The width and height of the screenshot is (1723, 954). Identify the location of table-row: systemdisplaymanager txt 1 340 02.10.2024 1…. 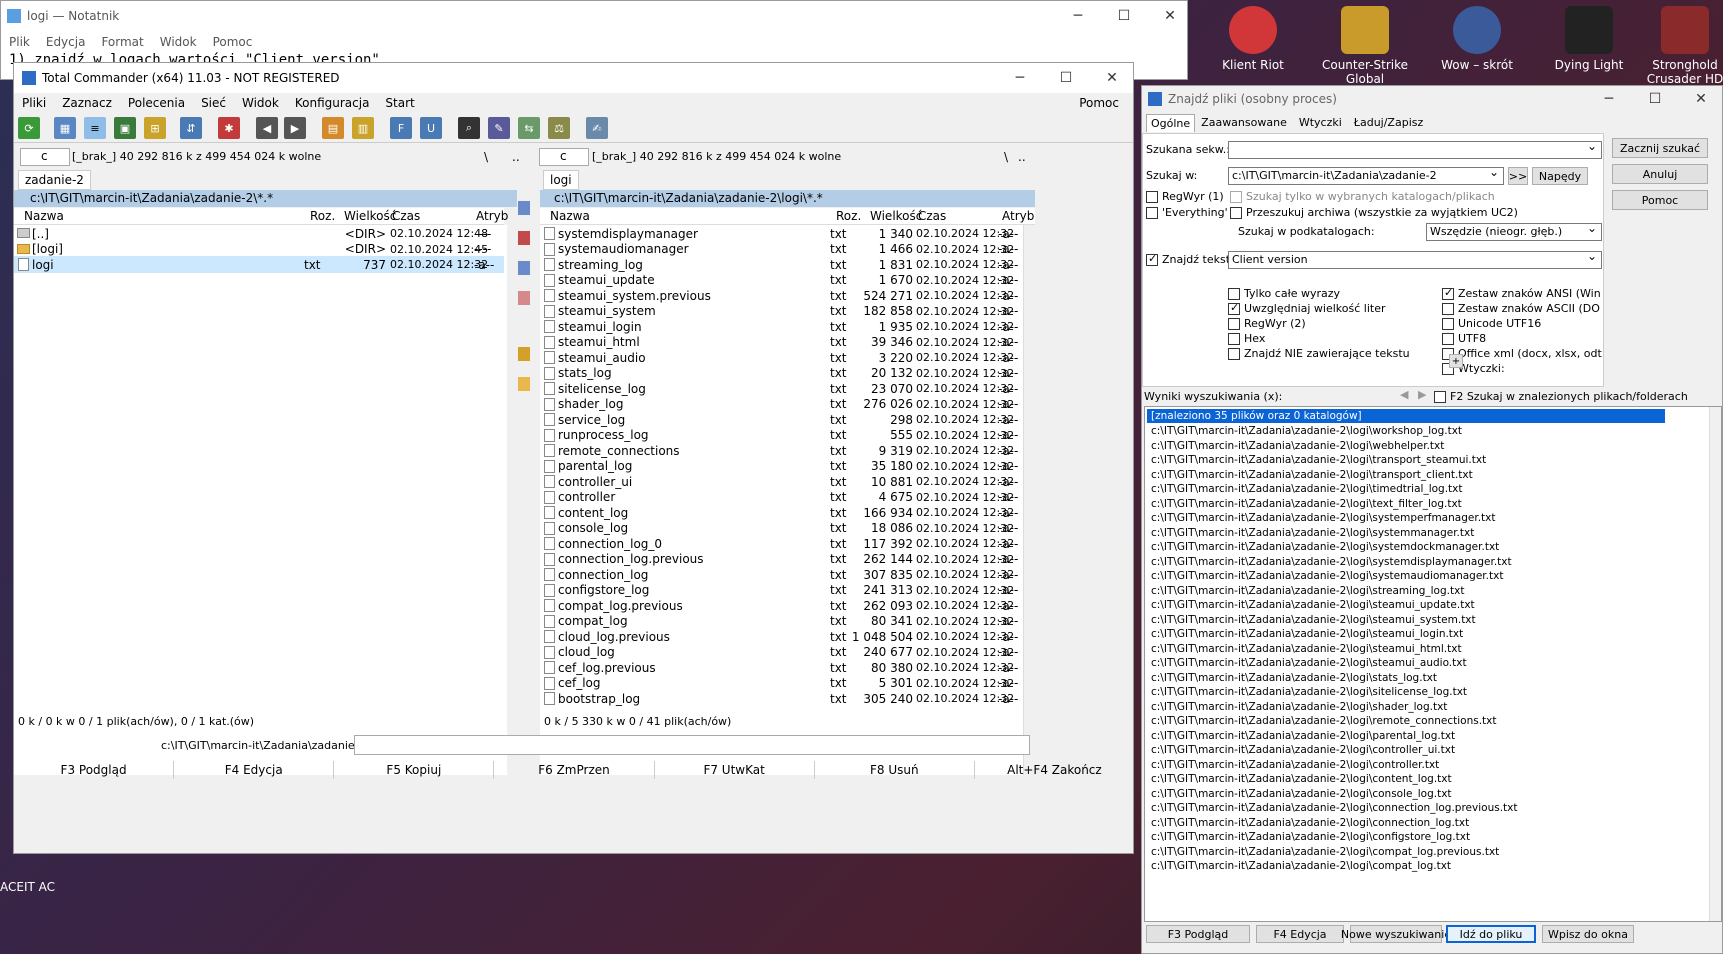
(781, 233).